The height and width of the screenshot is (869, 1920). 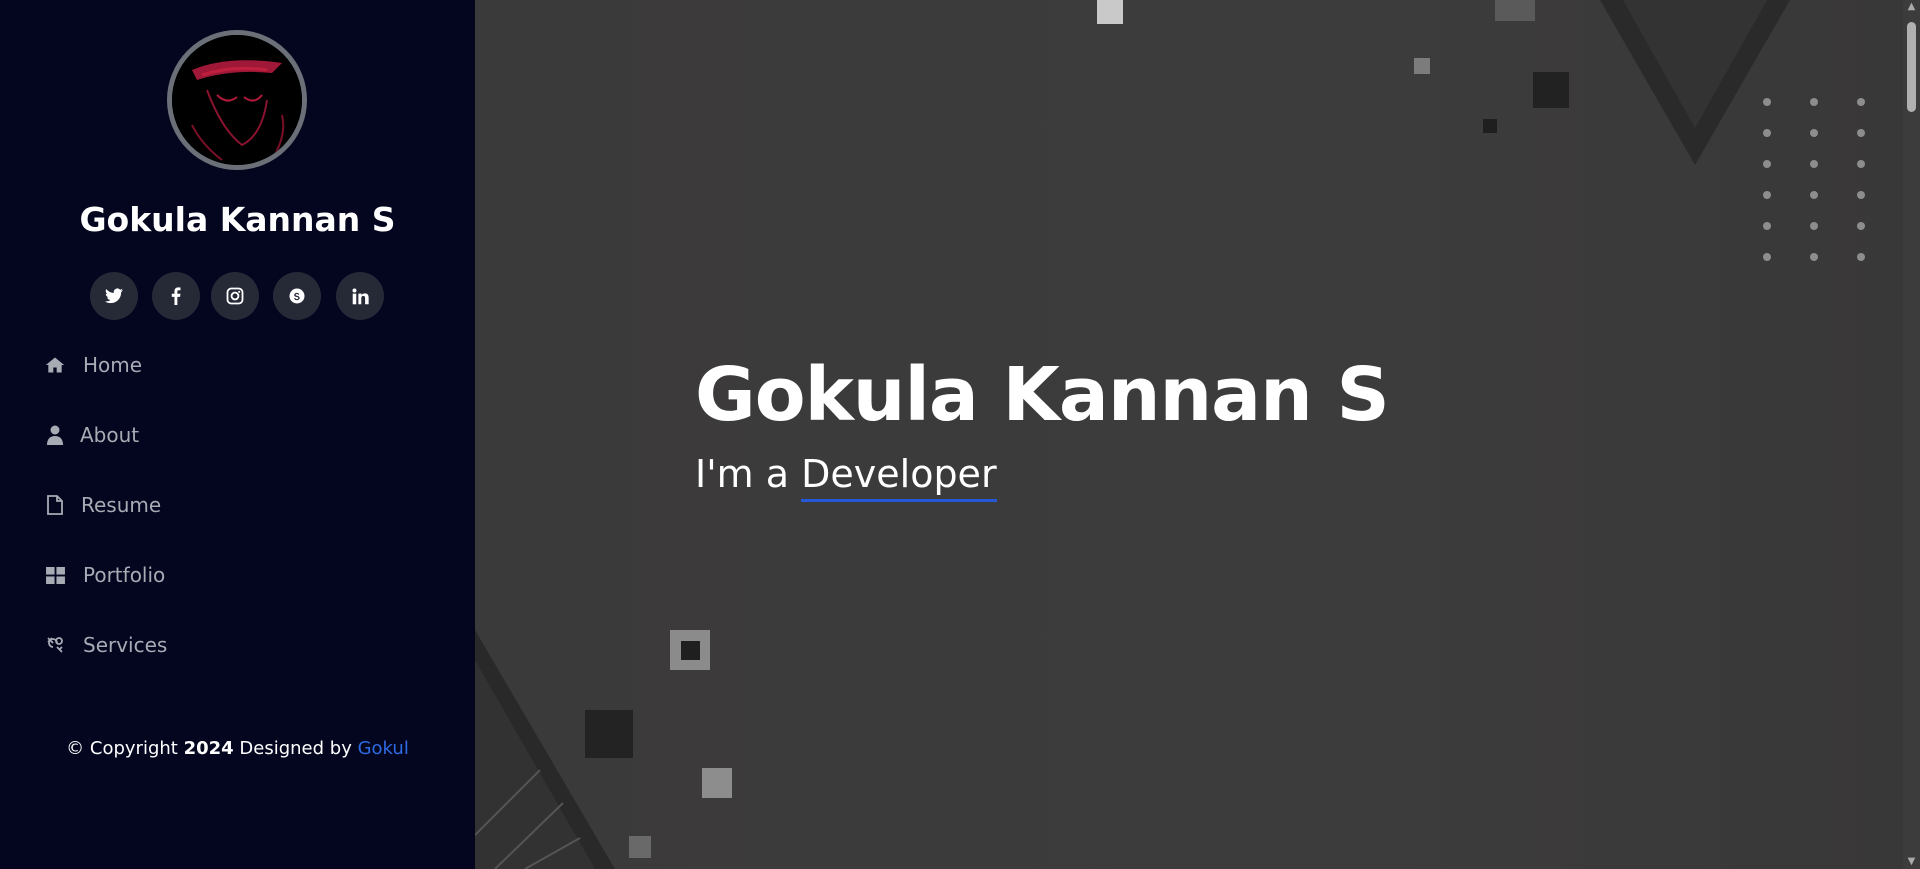 I want to click on twitter-button, so click(x=114, y=296).